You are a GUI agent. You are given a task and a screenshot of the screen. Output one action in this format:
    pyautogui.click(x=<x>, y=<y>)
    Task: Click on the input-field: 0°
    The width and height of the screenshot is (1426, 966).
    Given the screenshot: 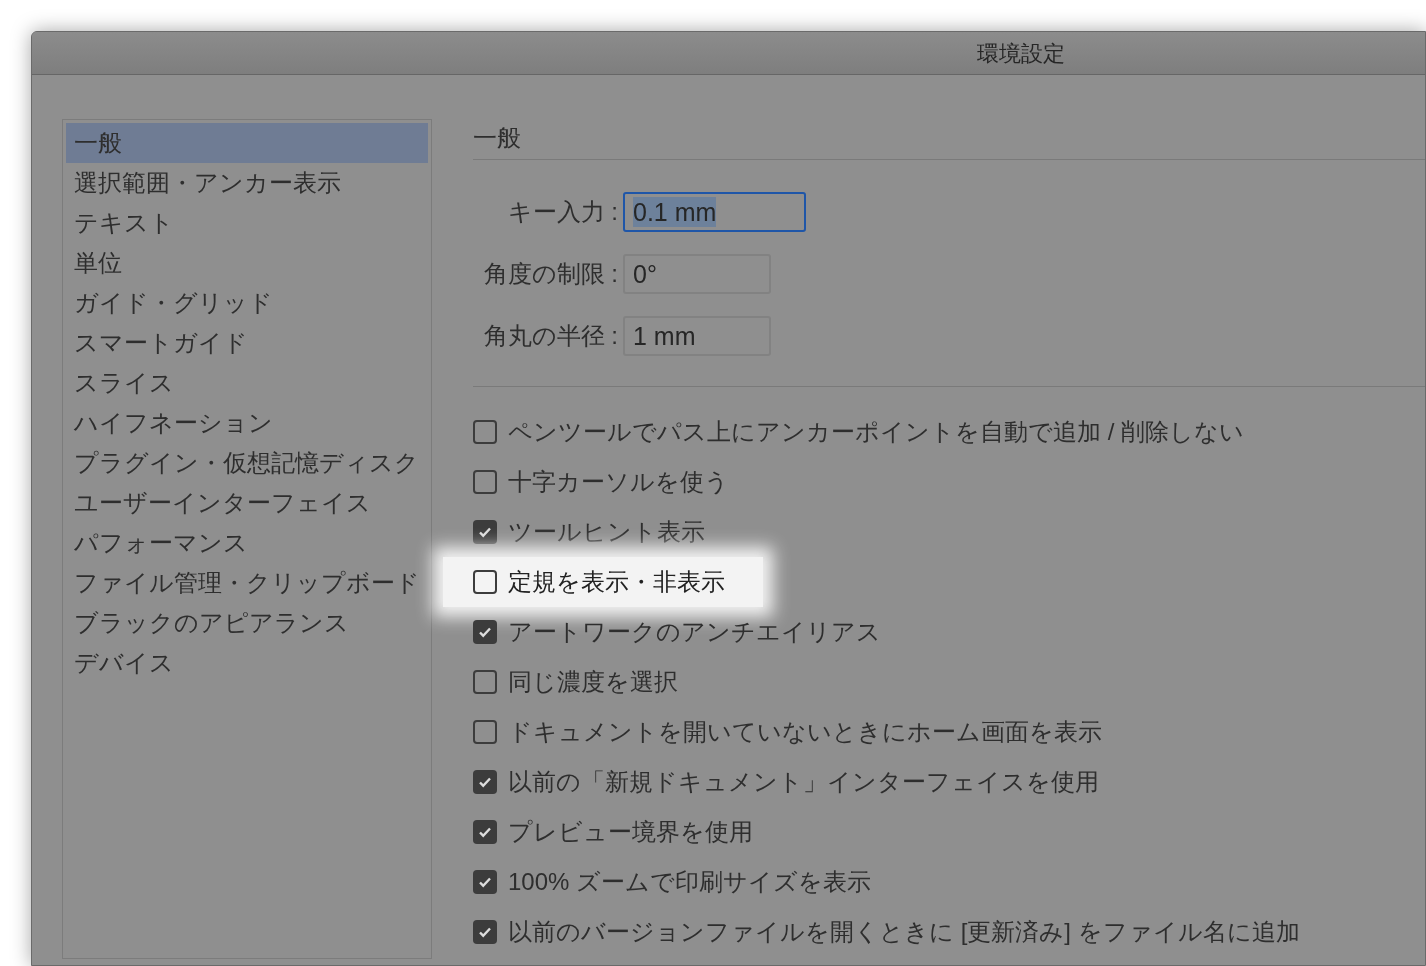 What is the action you would take?
    pyautogui.click(x=697, y=274)
    